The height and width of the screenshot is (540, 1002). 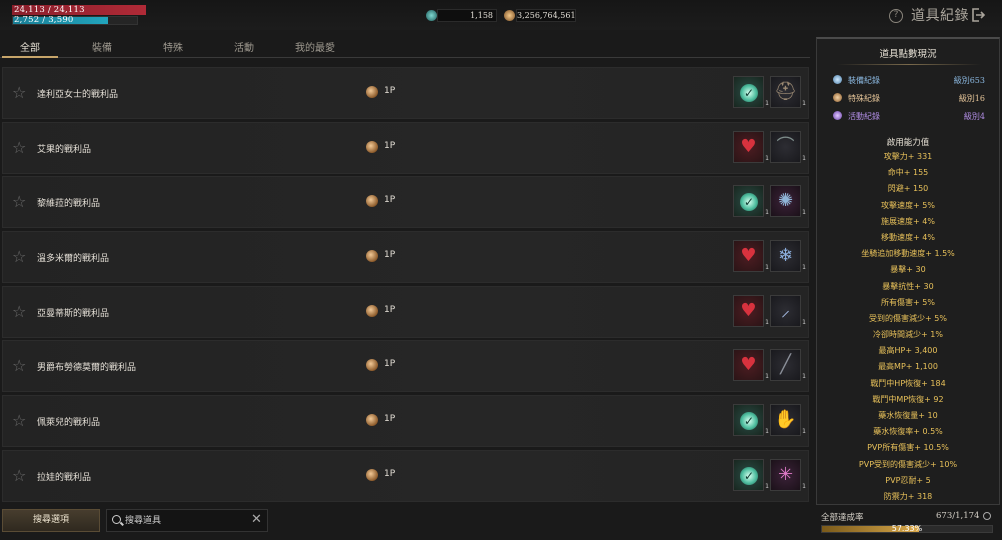 I want to click on equipment-record-level: 級別653, so click(x=969, y=80).